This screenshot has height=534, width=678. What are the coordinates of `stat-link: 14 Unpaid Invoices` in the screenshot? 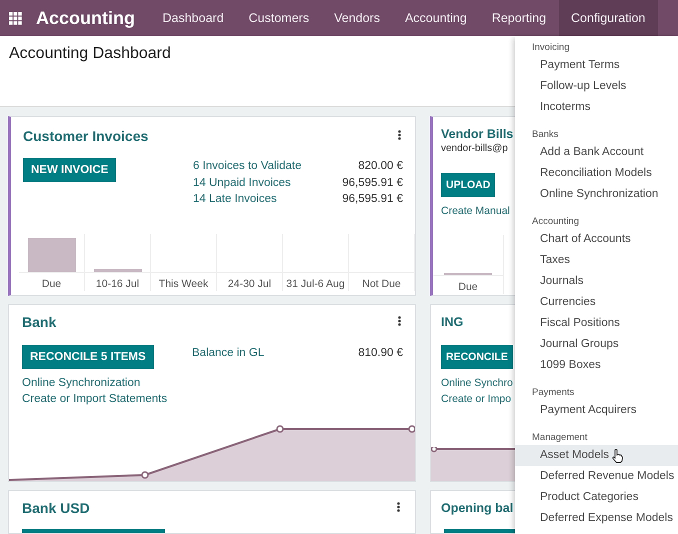 It's located at (242, 182).